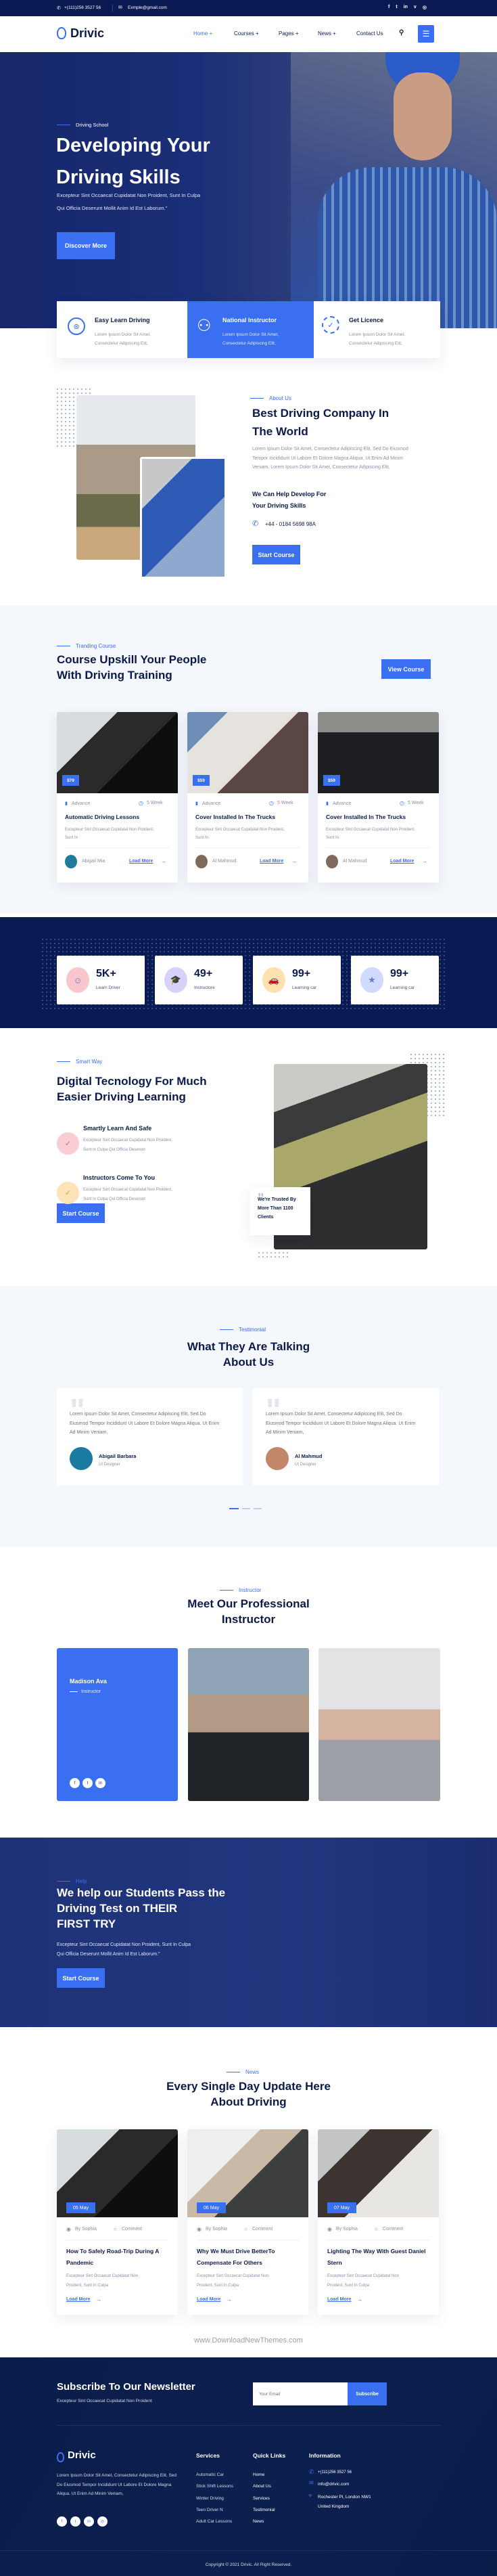 The width and height of the screenshot is (497, 2576). I want to click on about-phone: +44 - 0184 5698 98A, so click(291, 524).